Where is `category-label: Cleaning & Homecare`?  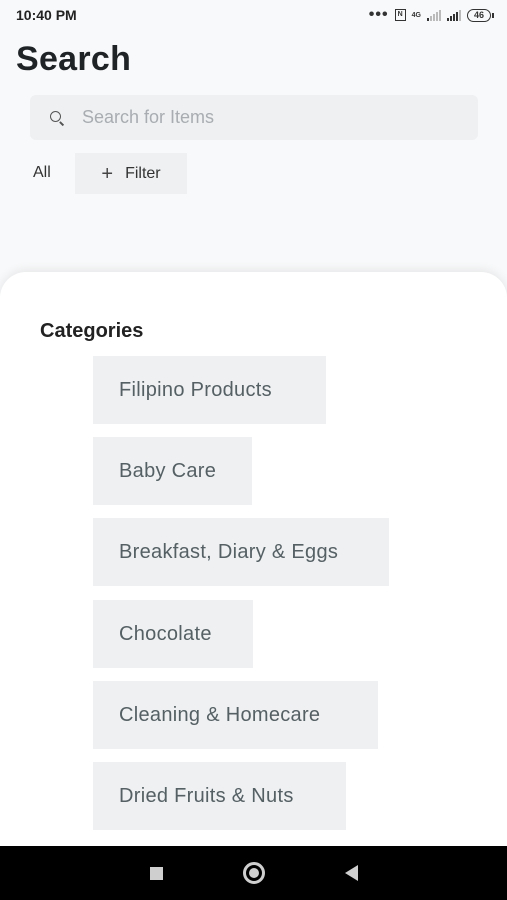 category-label: Cleaning & Homecare is located at coordinates (220, 714).